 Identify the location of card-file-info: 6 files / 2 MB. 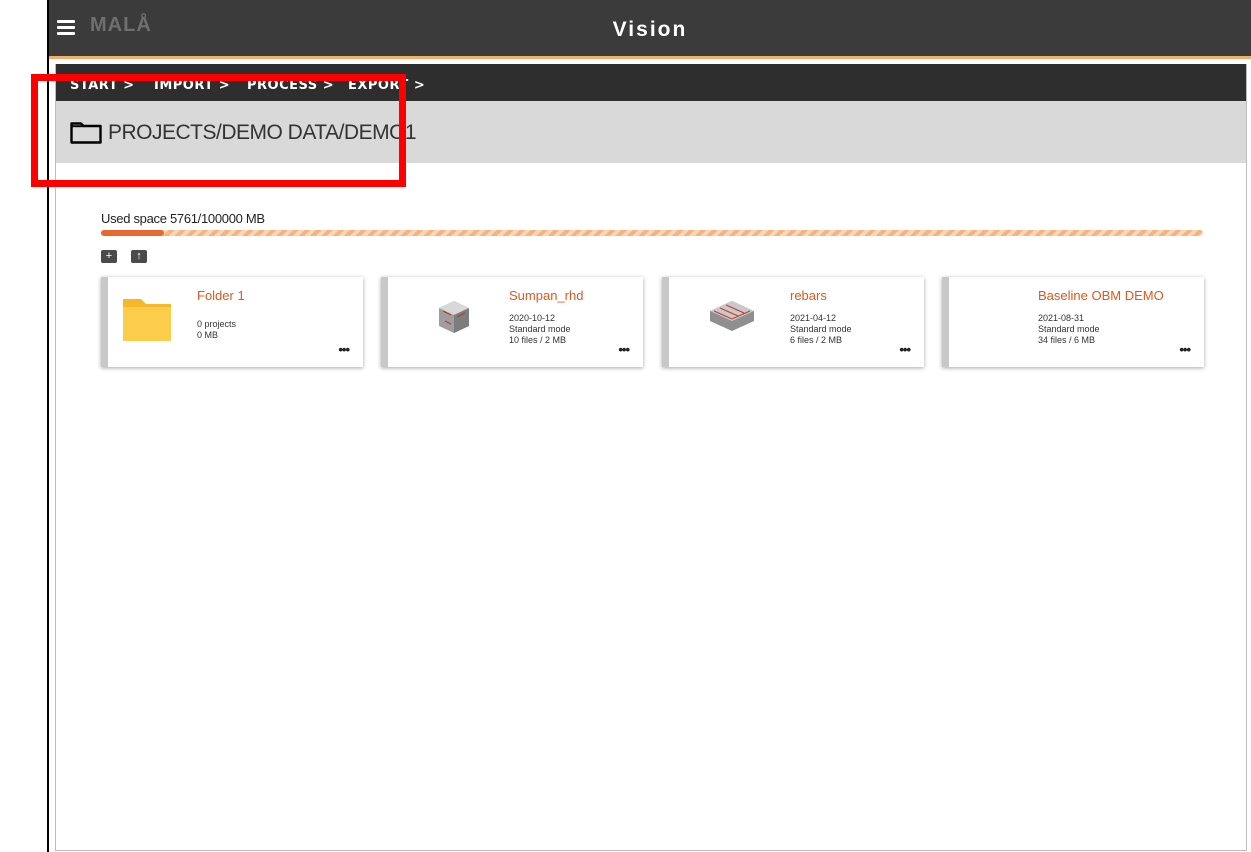
(816, 340).